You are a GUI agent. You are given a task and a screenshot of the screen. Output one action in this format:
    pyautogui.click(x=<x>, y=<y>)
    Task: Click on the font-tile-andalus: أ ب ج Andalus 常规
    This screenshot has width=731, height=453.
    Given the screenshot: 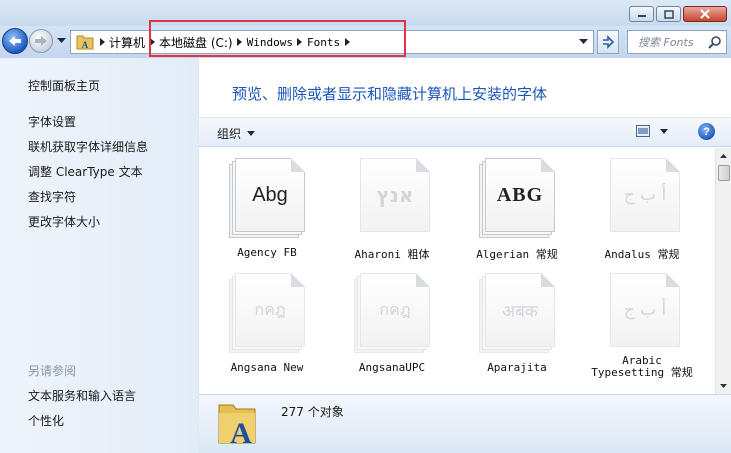 What is the action you would take?
    pyautogui.click(x=642, y=206)
    